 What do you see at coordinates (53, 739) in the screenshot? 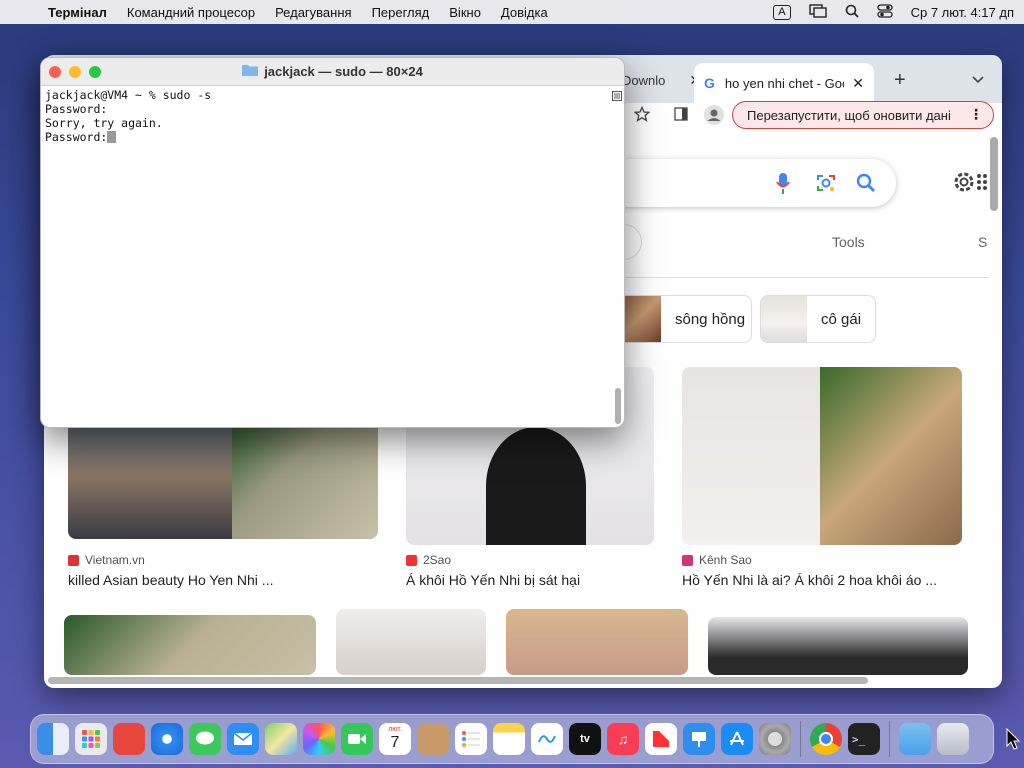
I see `finder-icon` at bounding box center [53, 739].